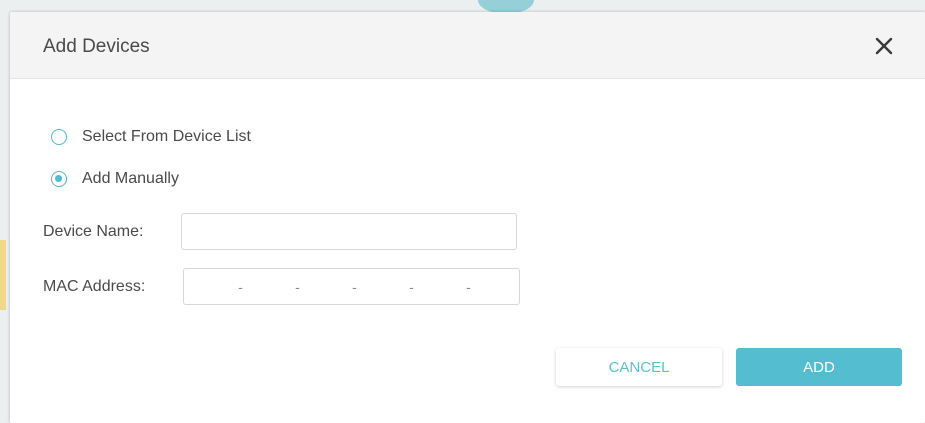 The height and width of the screenshot is (423, 925). What do you see at coordinates (130, 178) in the screenshot?
I see `radio-label-add-manually: Add Manually` at bounding box center [130, 178].